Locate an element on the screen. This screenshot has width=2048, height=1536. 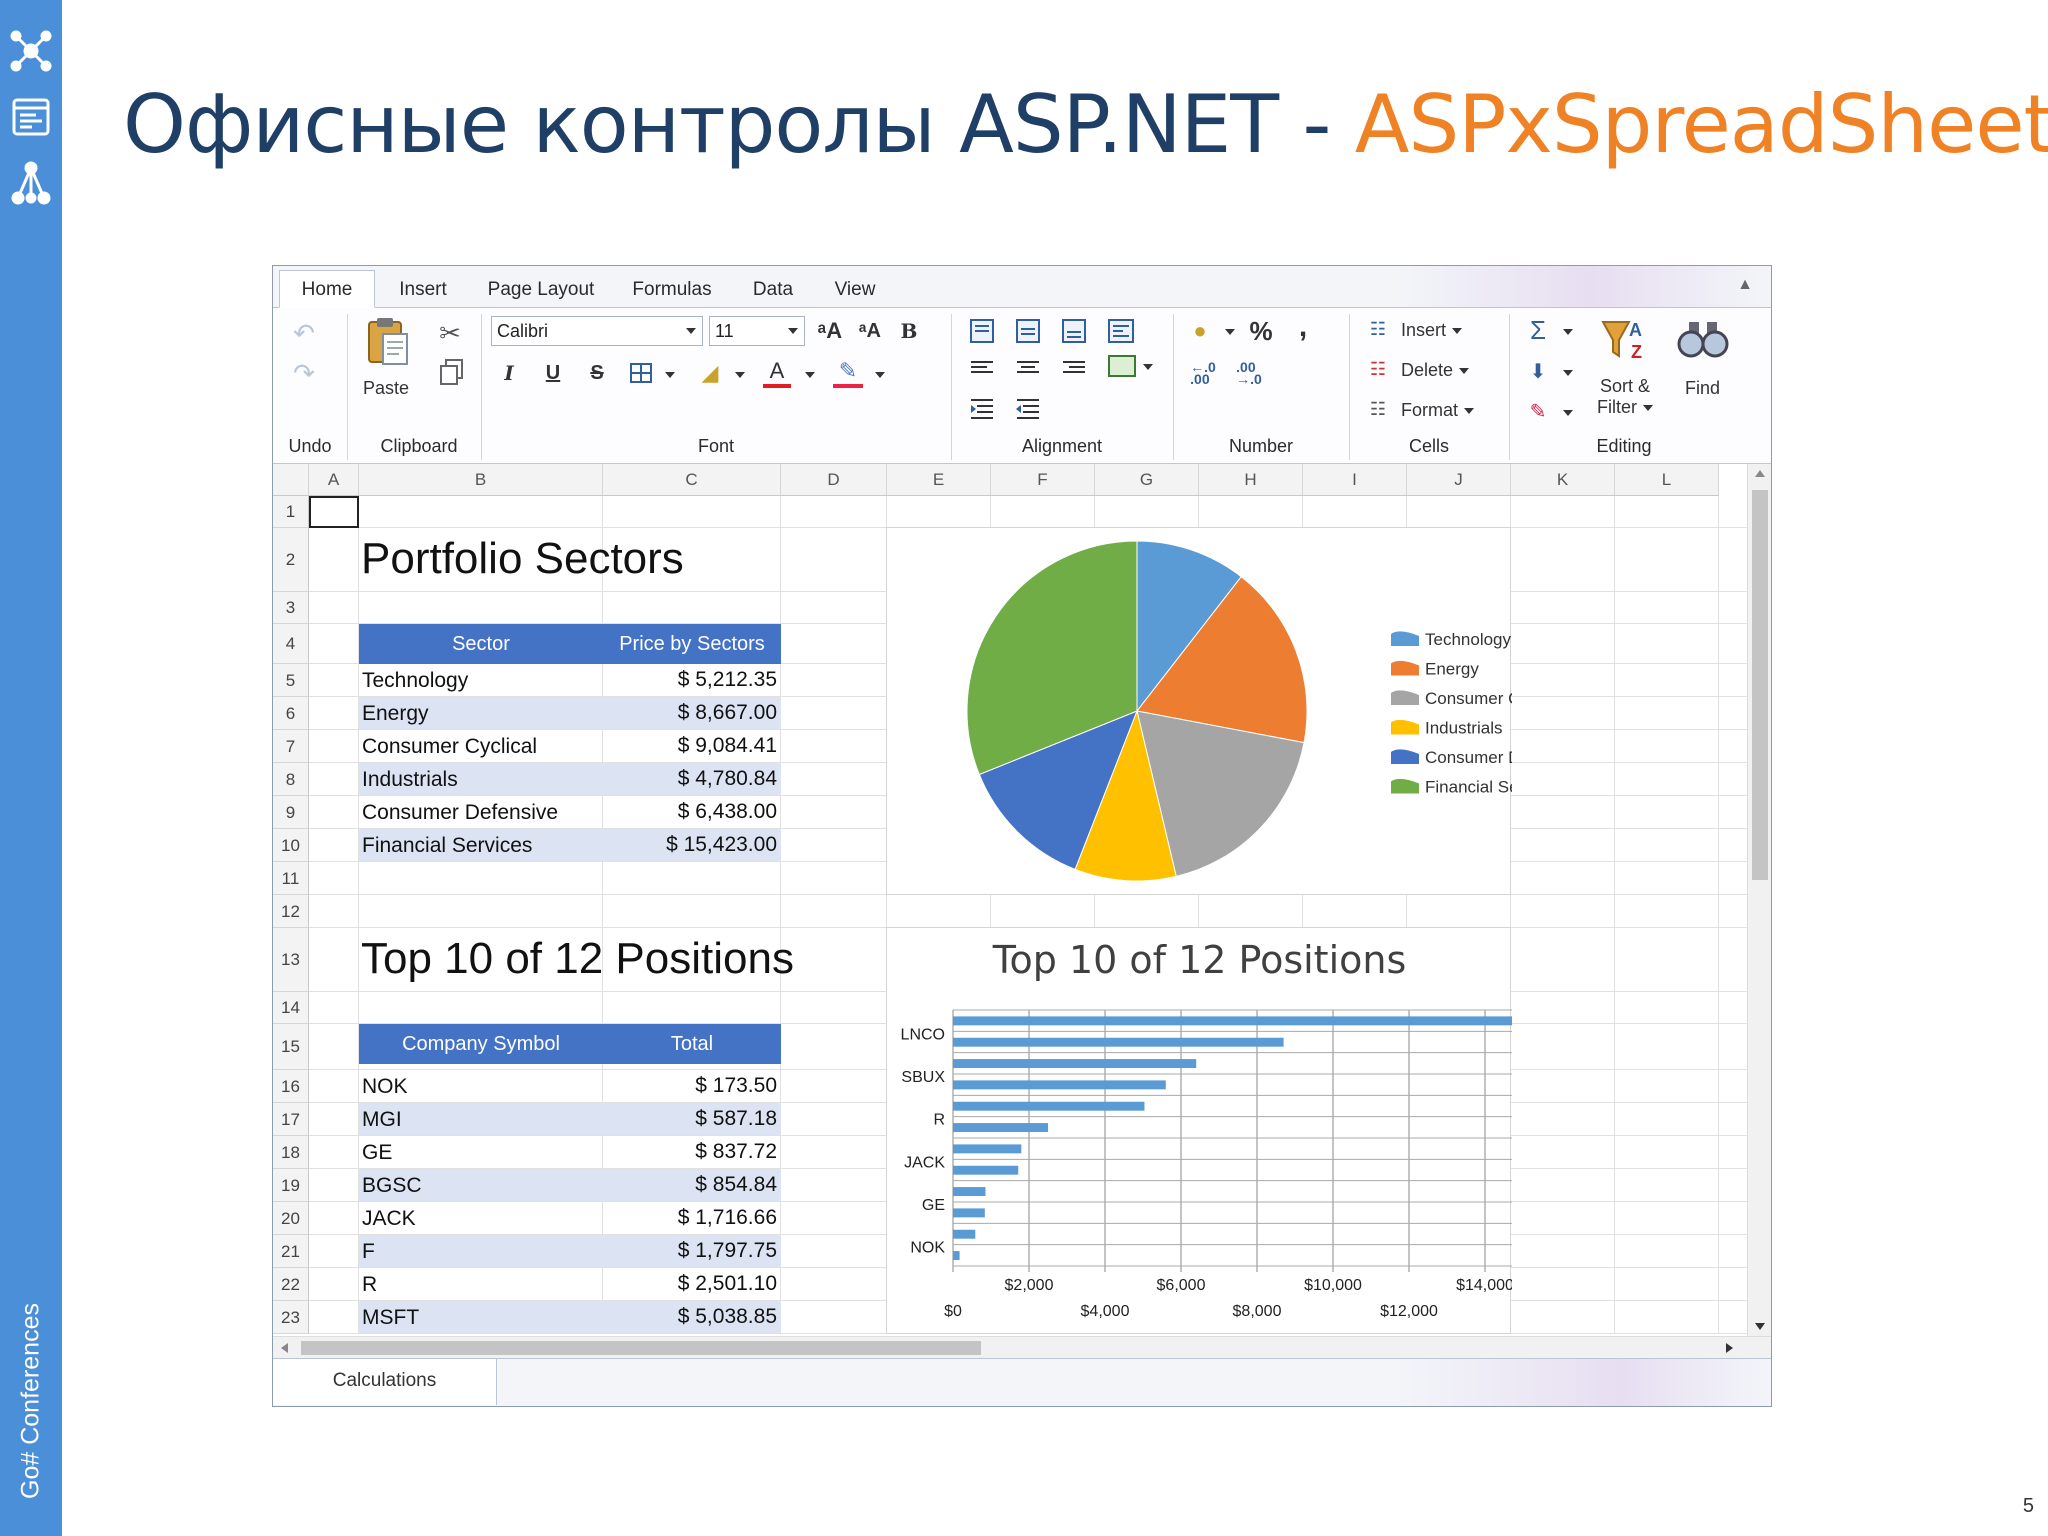
percent-button: % is located at coordinates (1261, 331).